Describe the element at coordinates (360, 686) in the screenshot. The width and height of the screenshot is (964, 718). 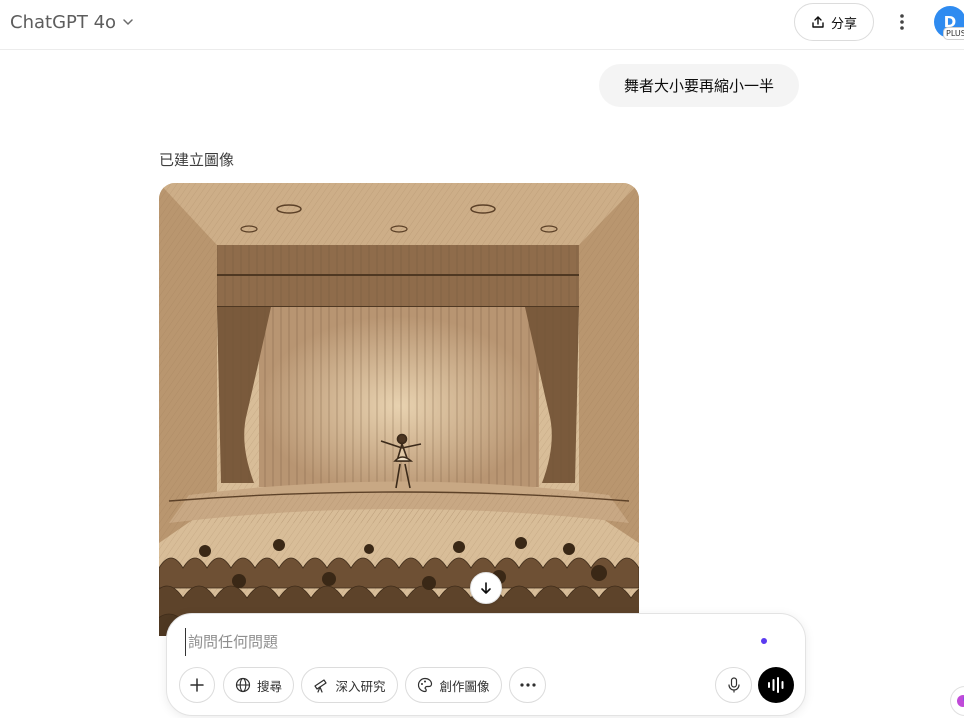
I see `deep-research-label: 深入研究` at that location.